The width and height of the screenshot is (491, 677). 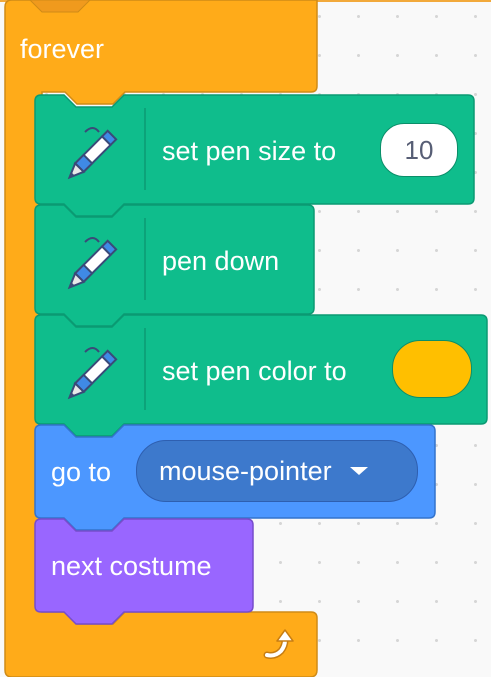 I want to click on dropdown-caret-icon, so click(x=358, y=471).